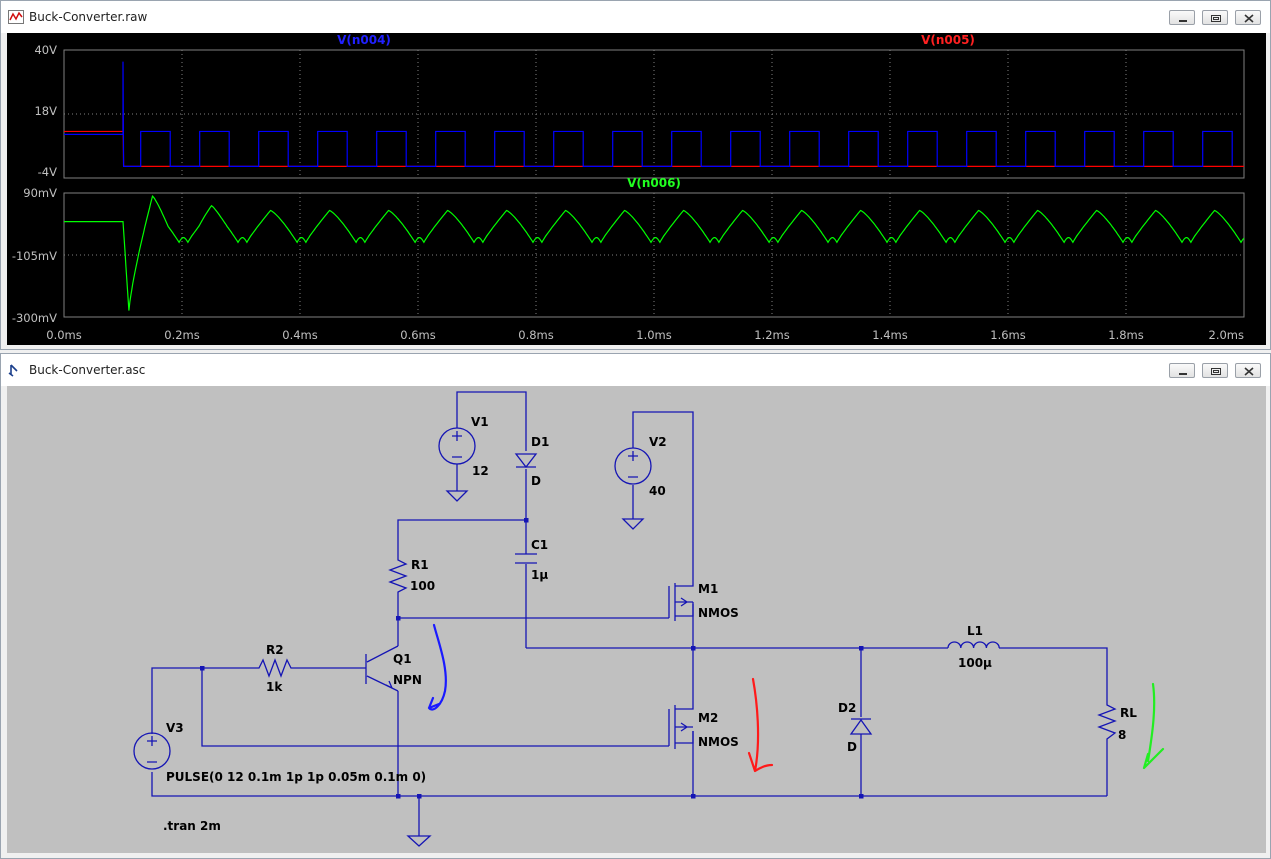 This screenshot has width=1271, height=859. Describe the element at coordinates (975, 663) in the screenshot. I see `l1-value: 100µ` at that location.